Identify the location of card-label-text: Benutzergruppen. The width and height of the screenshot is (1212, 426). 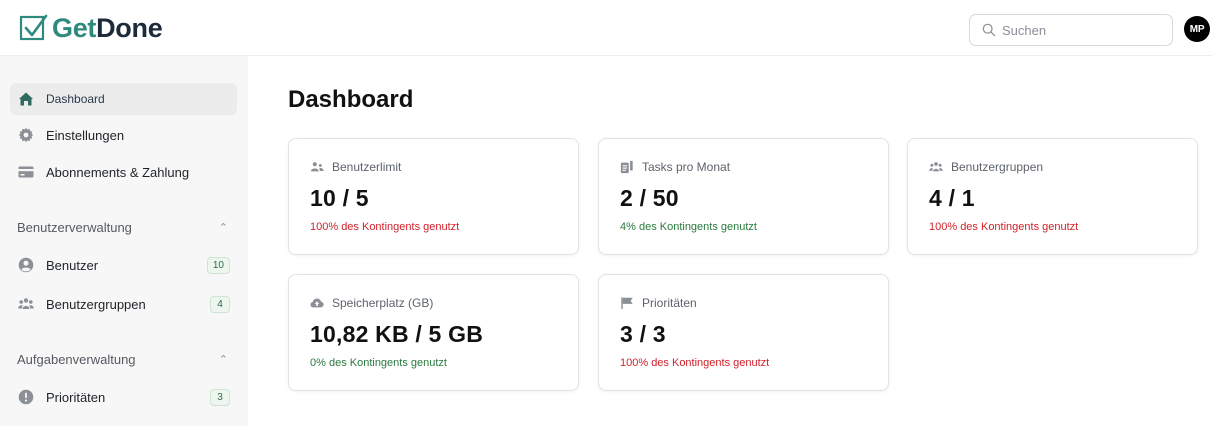
(997, 167).